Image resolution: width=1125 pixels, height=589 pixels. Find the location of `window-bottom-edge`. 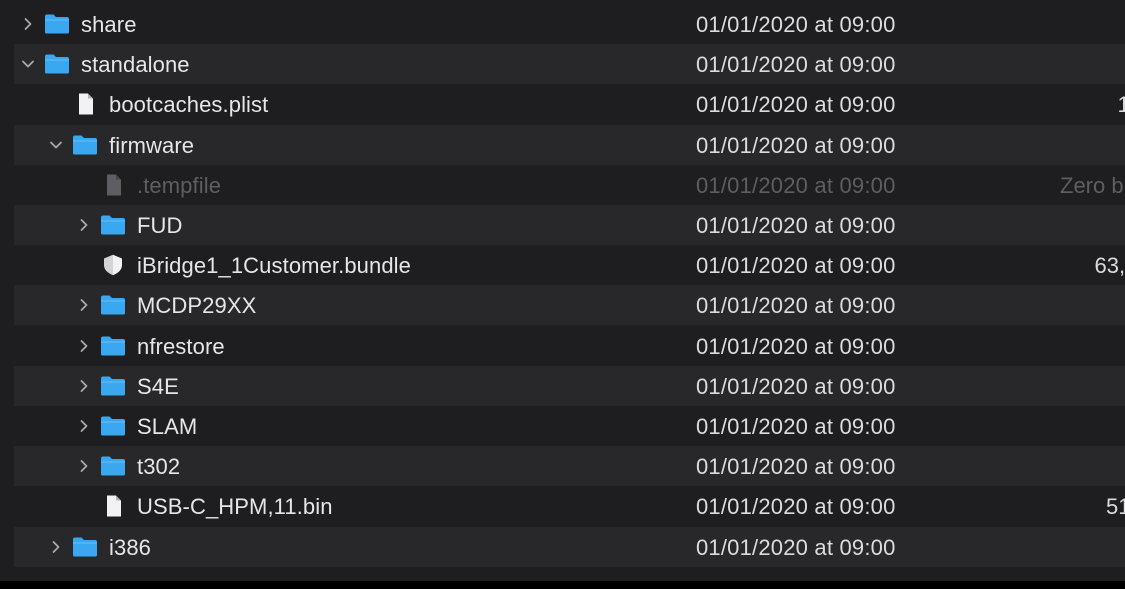

window-bottom-edge is located at coordinates (562, 585).